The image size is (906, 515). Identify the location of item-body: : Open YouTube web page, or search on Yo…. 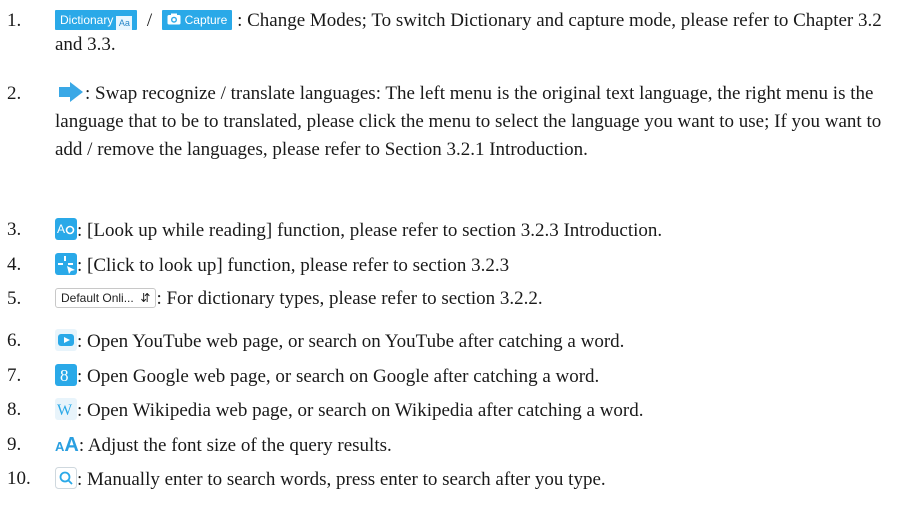
(478, 341).